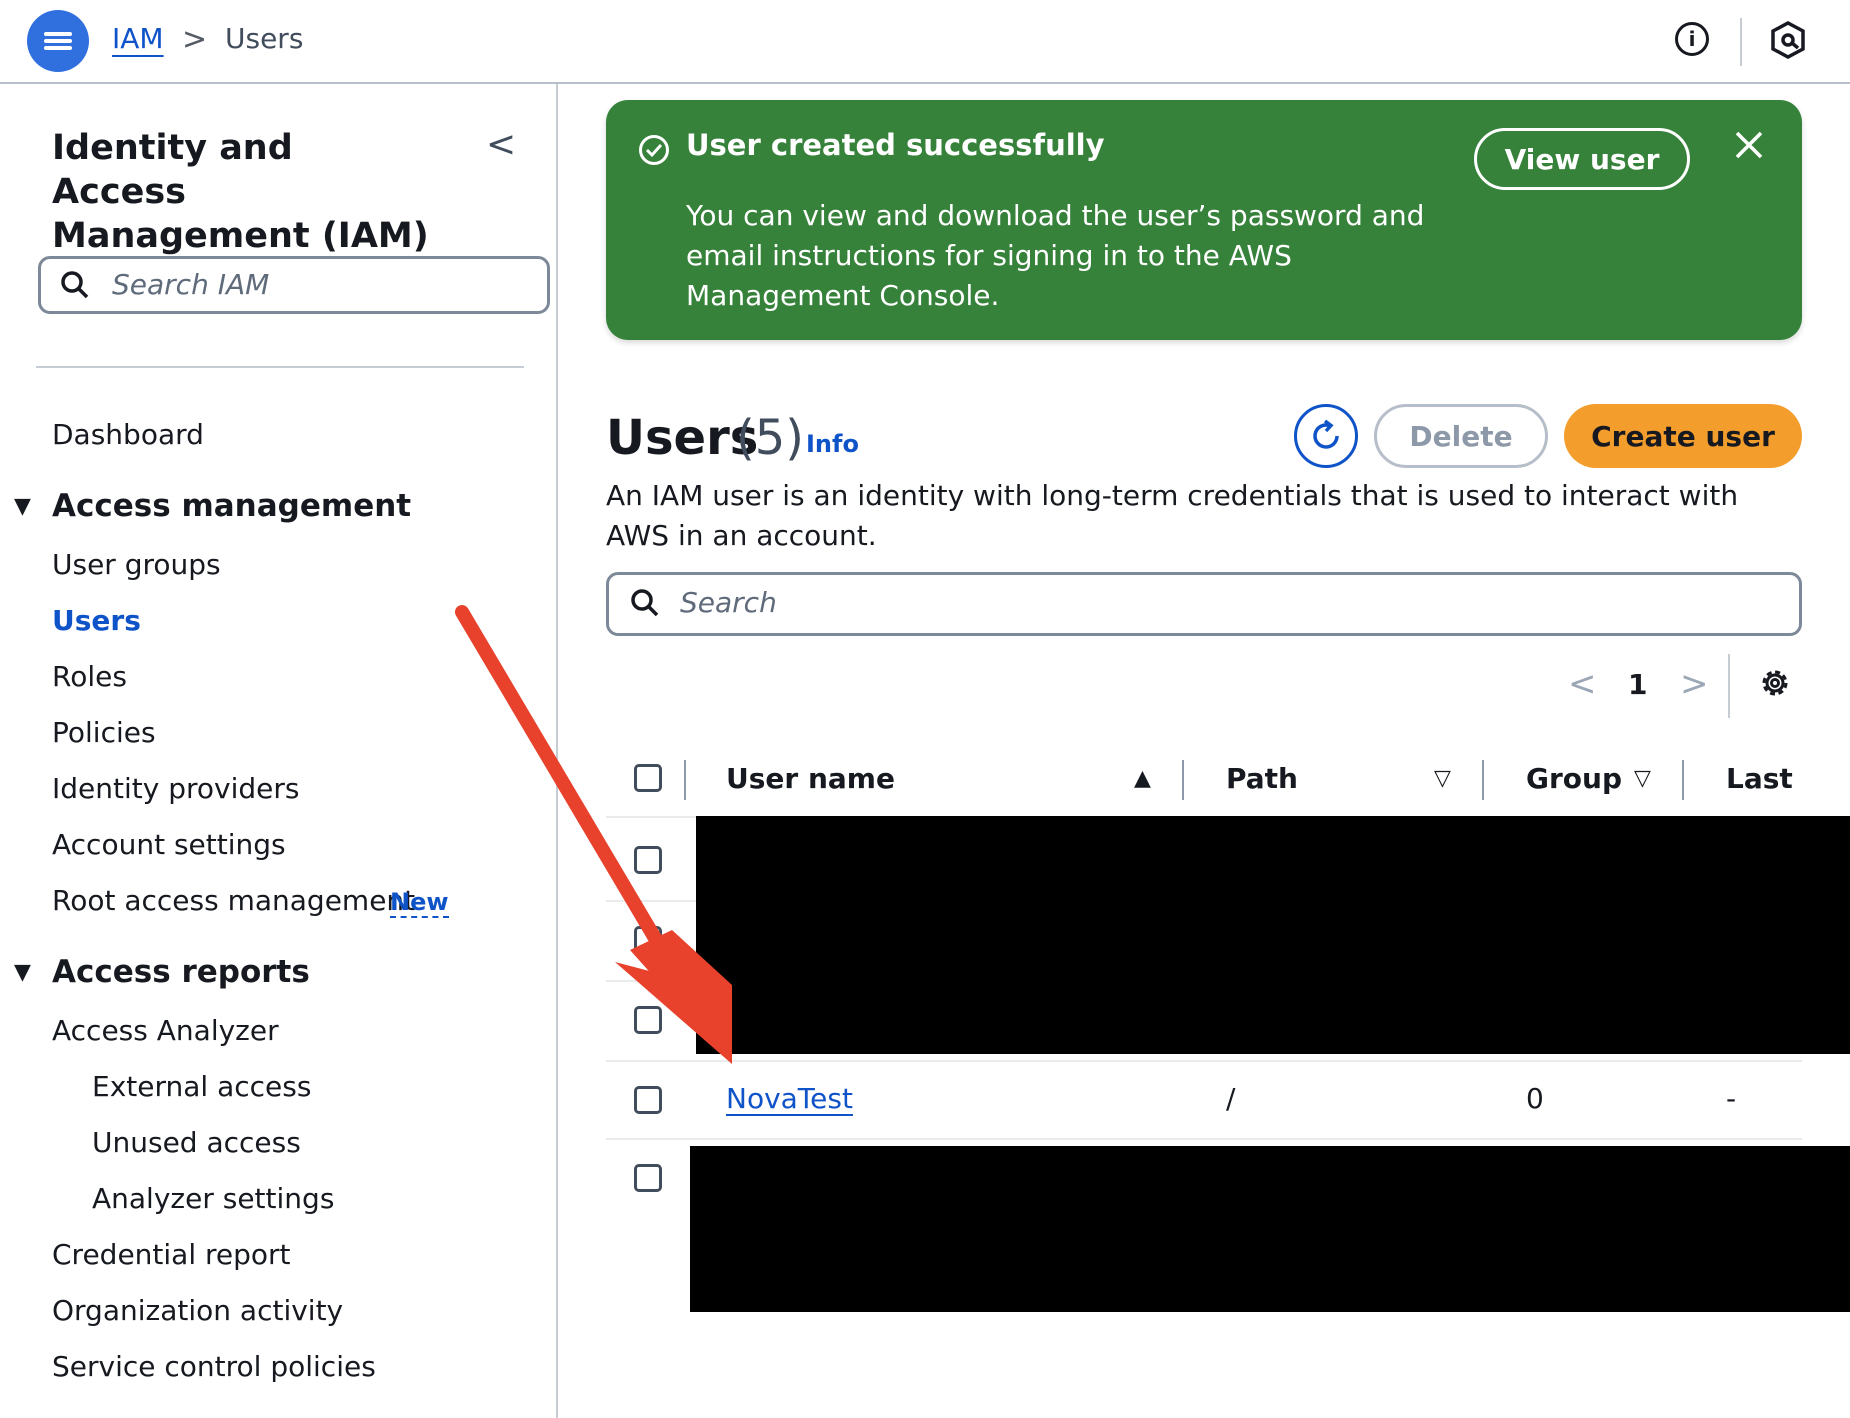 This screenshot has height=1418, width=1850. Describe the element at coordinates (1461, 436) in the screenshot. I see `delete-button: Delete` at that location.